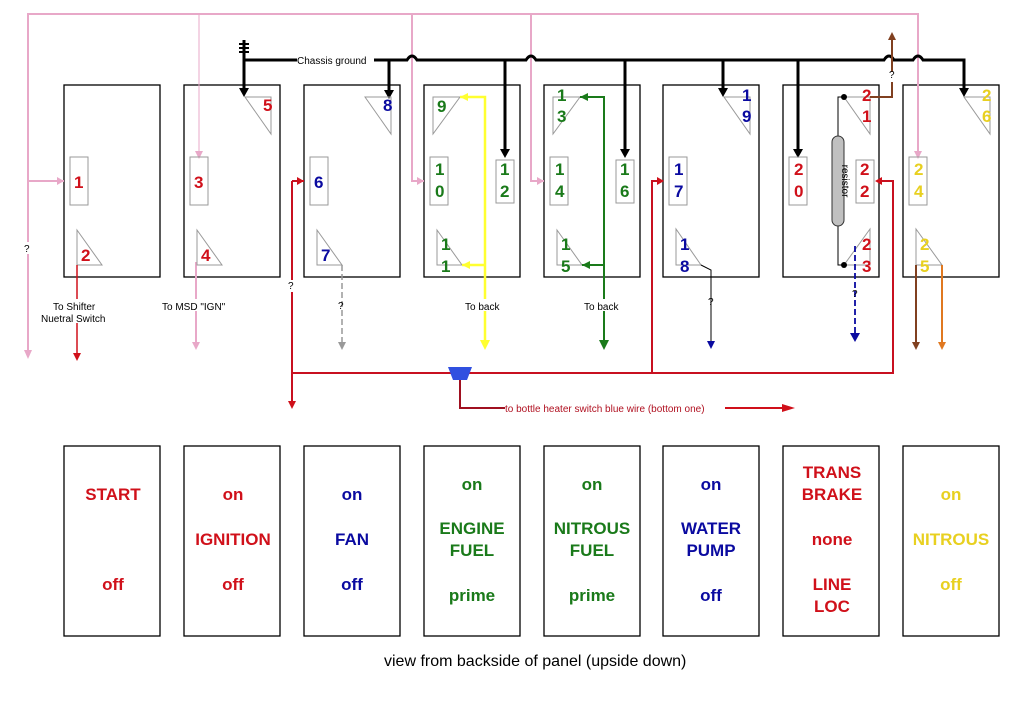  I want to click on resistor-label: resistor, so click(844, 181).